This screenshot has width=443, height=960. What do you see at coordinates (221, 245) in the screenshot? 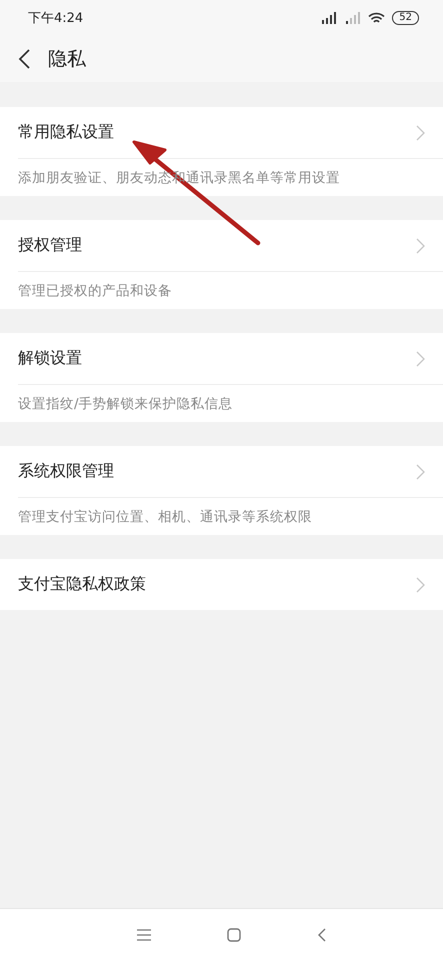
I see `settings-item: 授权管理` at bounding box center [221, 245].